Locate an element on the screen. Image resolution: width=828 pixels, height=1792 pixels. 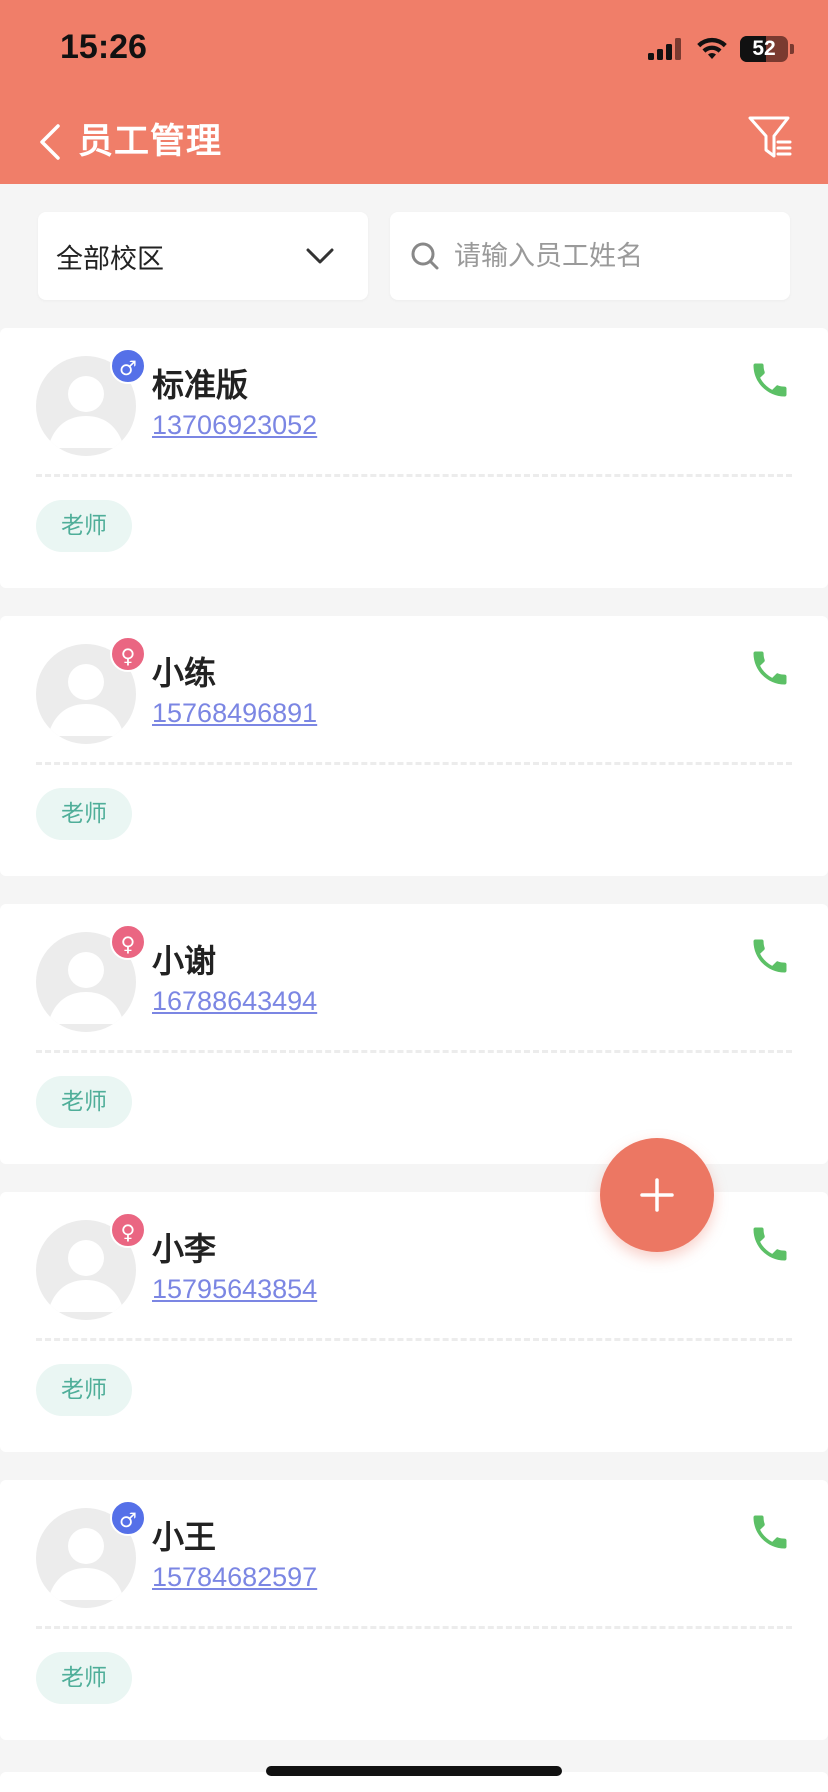
employee-phone-link: 13706923052 is located at coordinates (234, 425).